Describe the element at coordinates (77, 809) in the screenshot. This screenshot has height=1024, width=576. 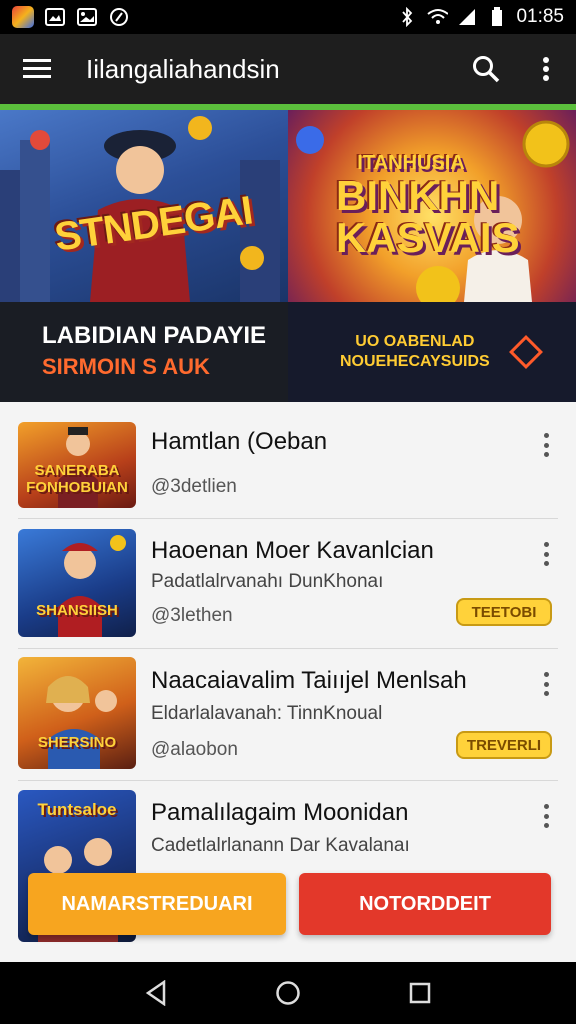
I see `list-item-thumbnail-label: Tuntsaloe` at that location.